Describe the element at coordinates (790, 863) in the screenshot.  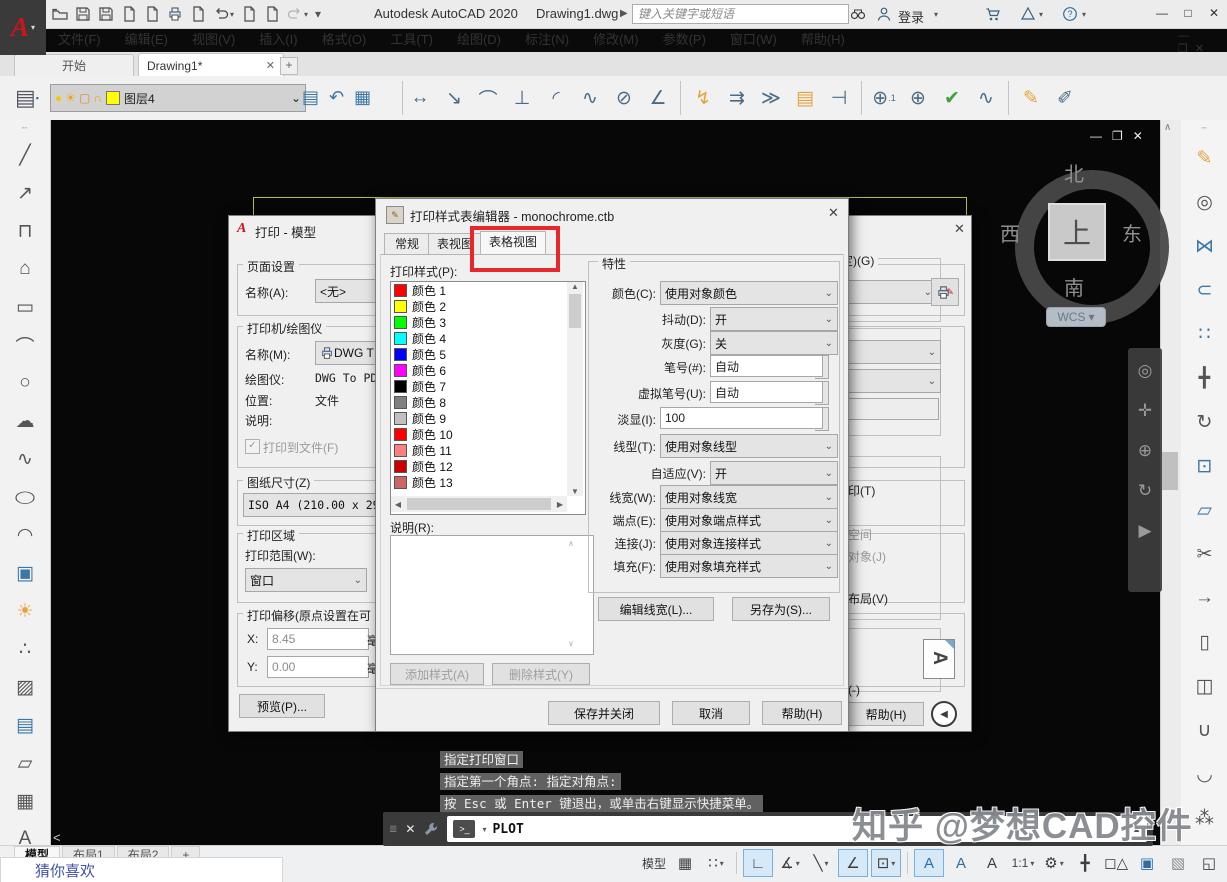
I see `polar-tracking-icon: ∡ ▾` at that location.